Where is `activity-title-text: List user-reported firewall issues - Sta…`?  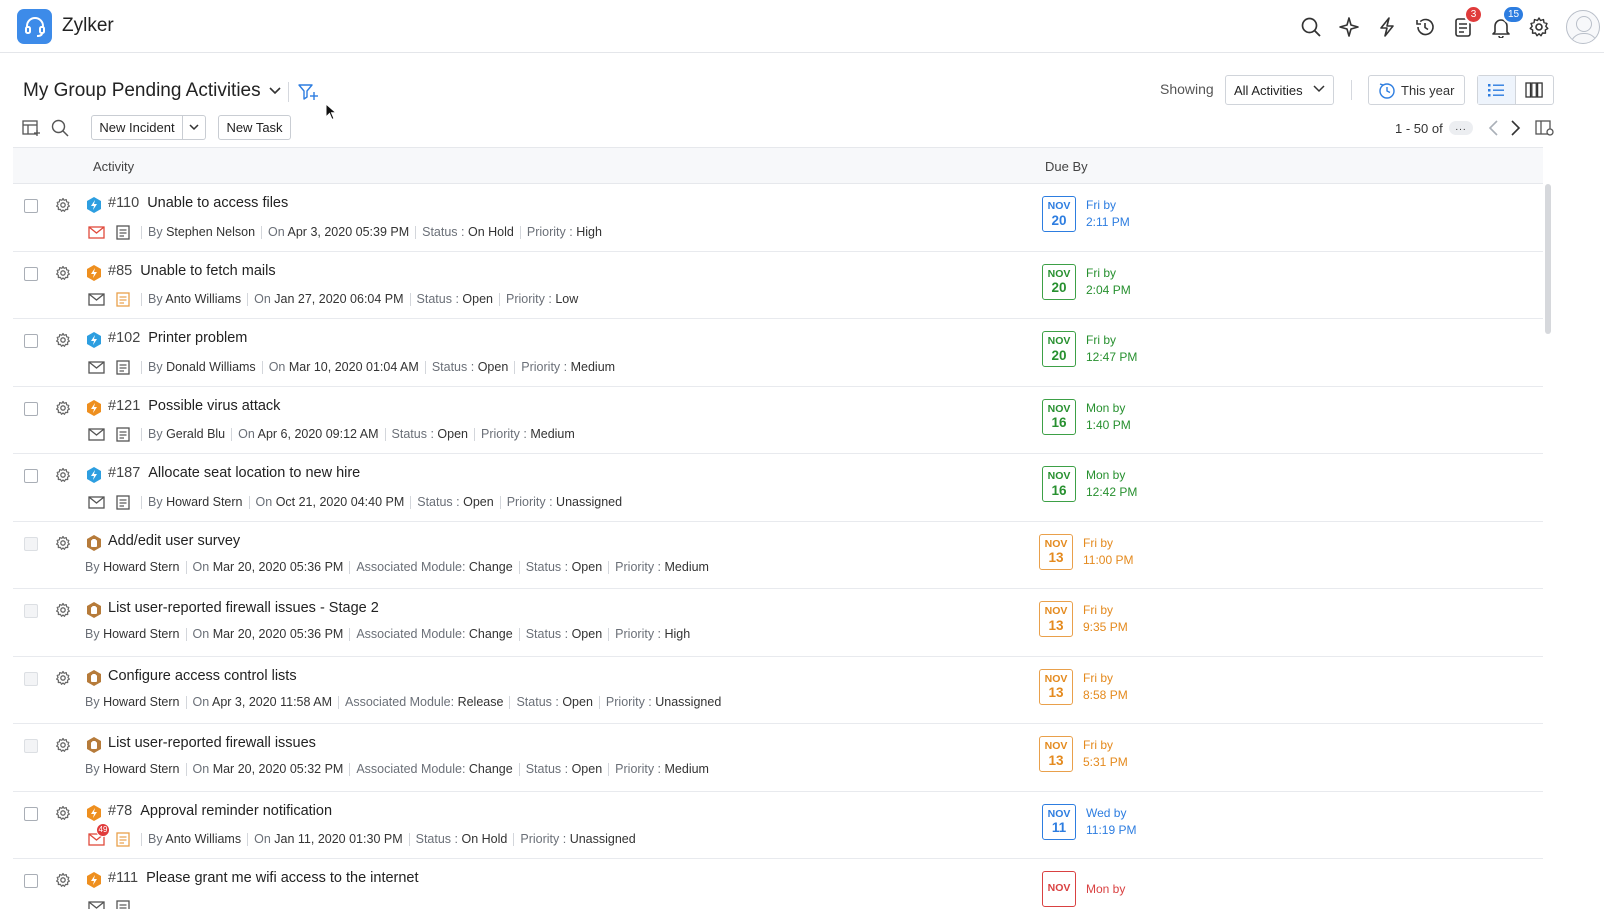
activity-title-text: List user-reported firewall issues - Sta… is located at coordinates (243, 608).